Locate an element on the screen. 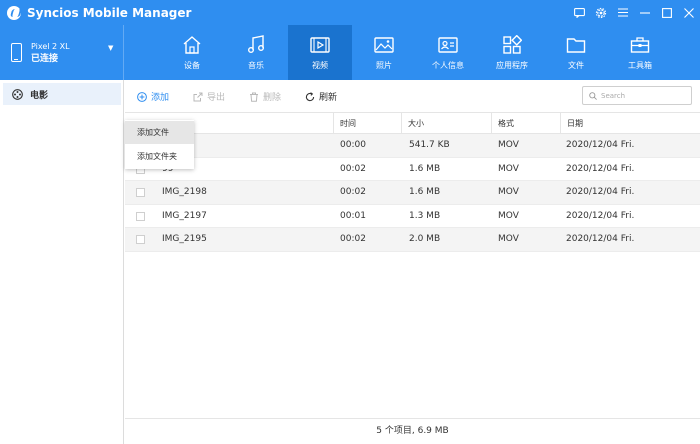  cell-name: IMG_2197 is located at coordinates (184, 215).